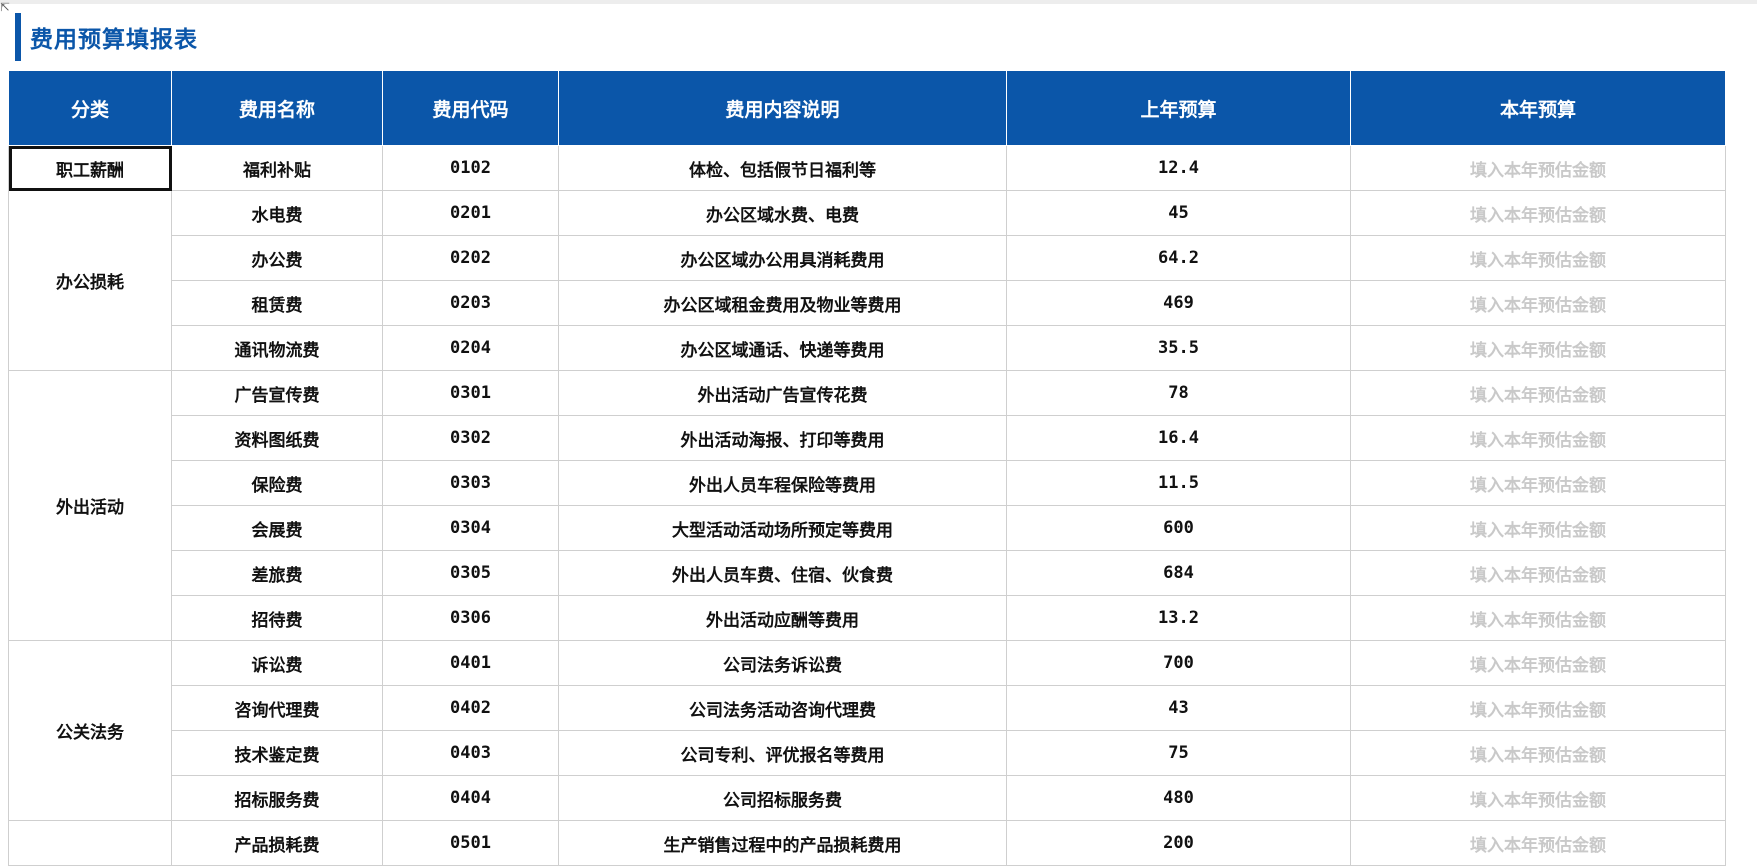  I want to click on description-cell: 外出活动广告宣传花费, so click(782, 393).